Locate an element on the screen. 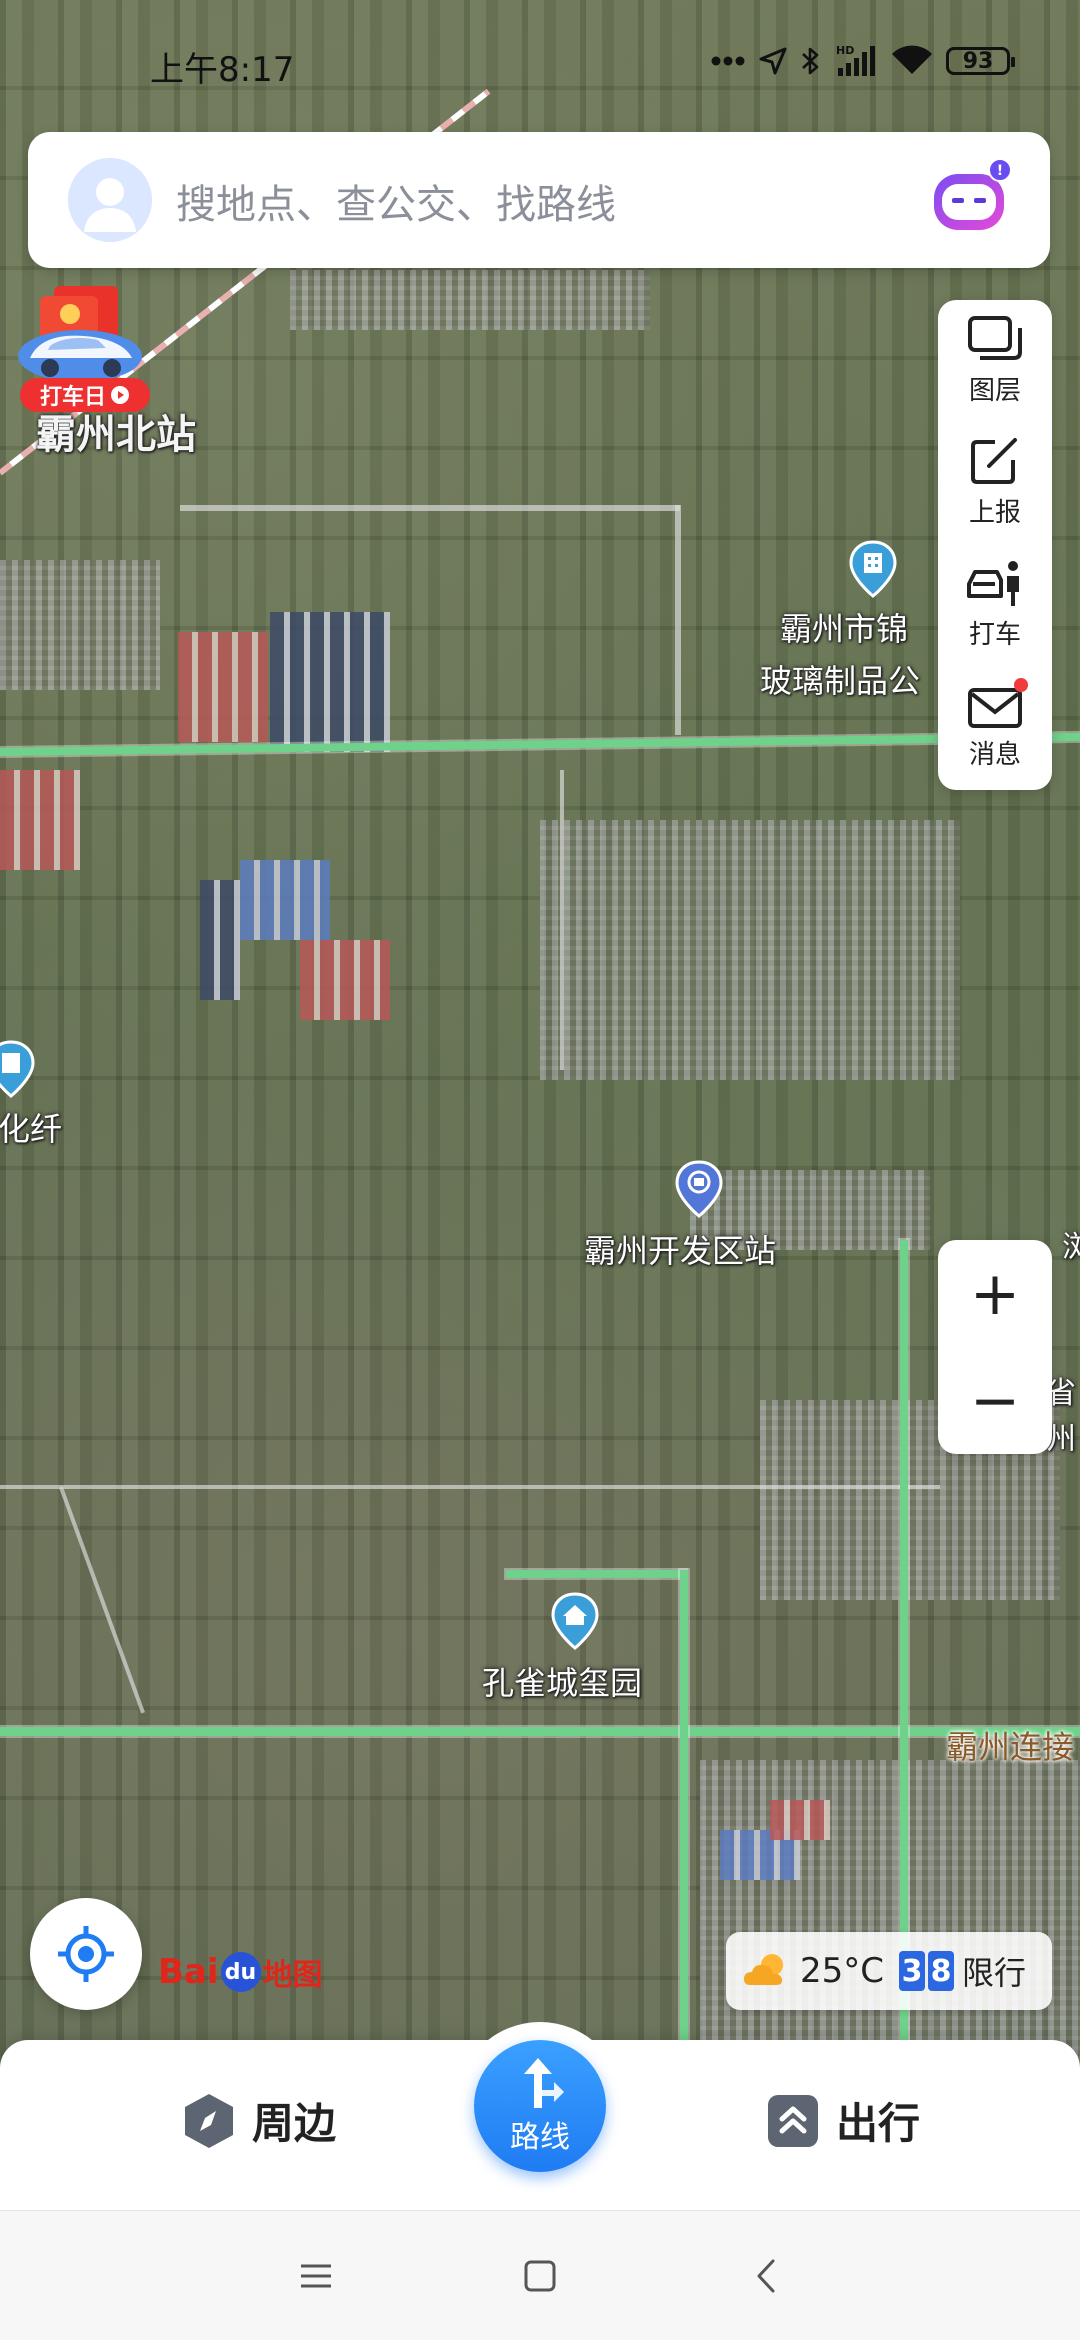  tool-layers: 图层 is located at coordinates (995, 360).